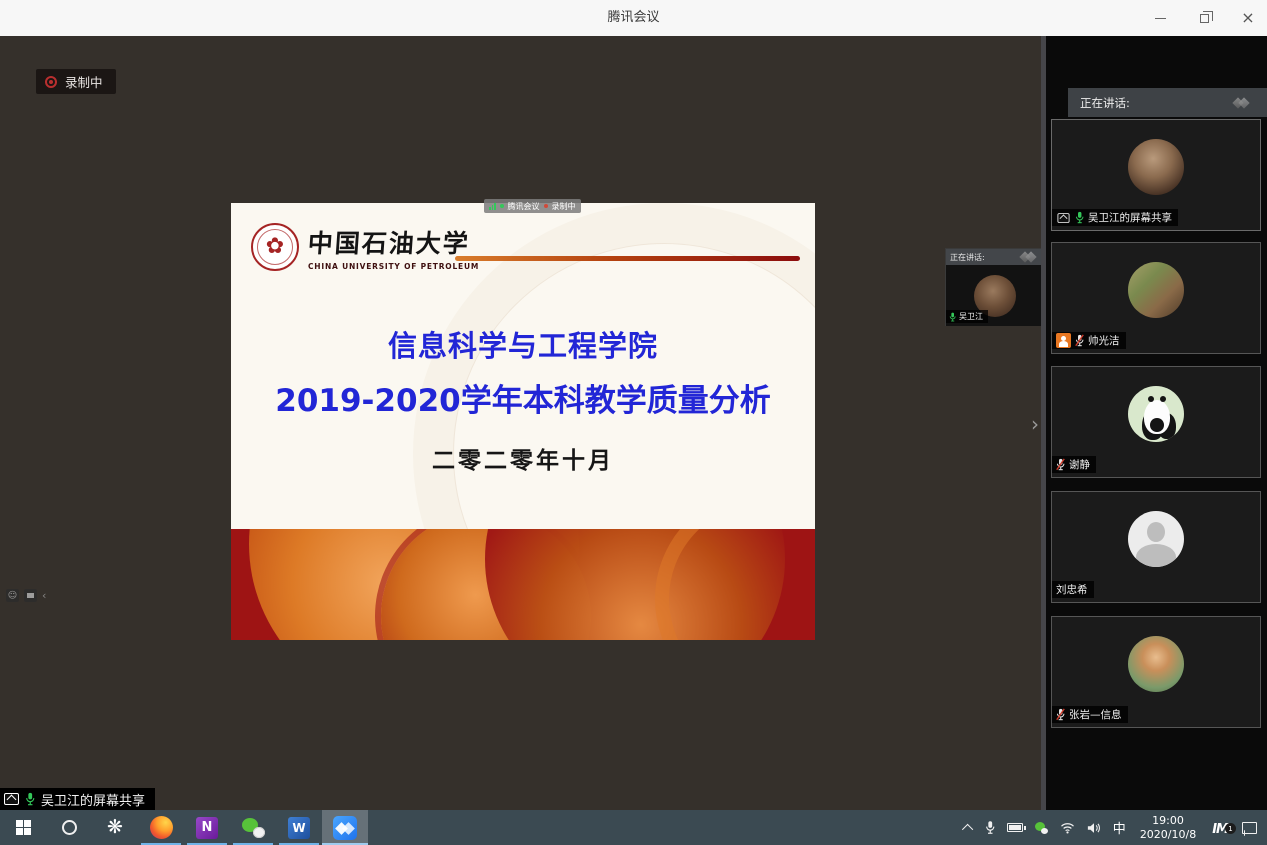  Describe the element at coordinates (1079, 465) in the screenshot. I see `participant-name: 谢静` at that location.